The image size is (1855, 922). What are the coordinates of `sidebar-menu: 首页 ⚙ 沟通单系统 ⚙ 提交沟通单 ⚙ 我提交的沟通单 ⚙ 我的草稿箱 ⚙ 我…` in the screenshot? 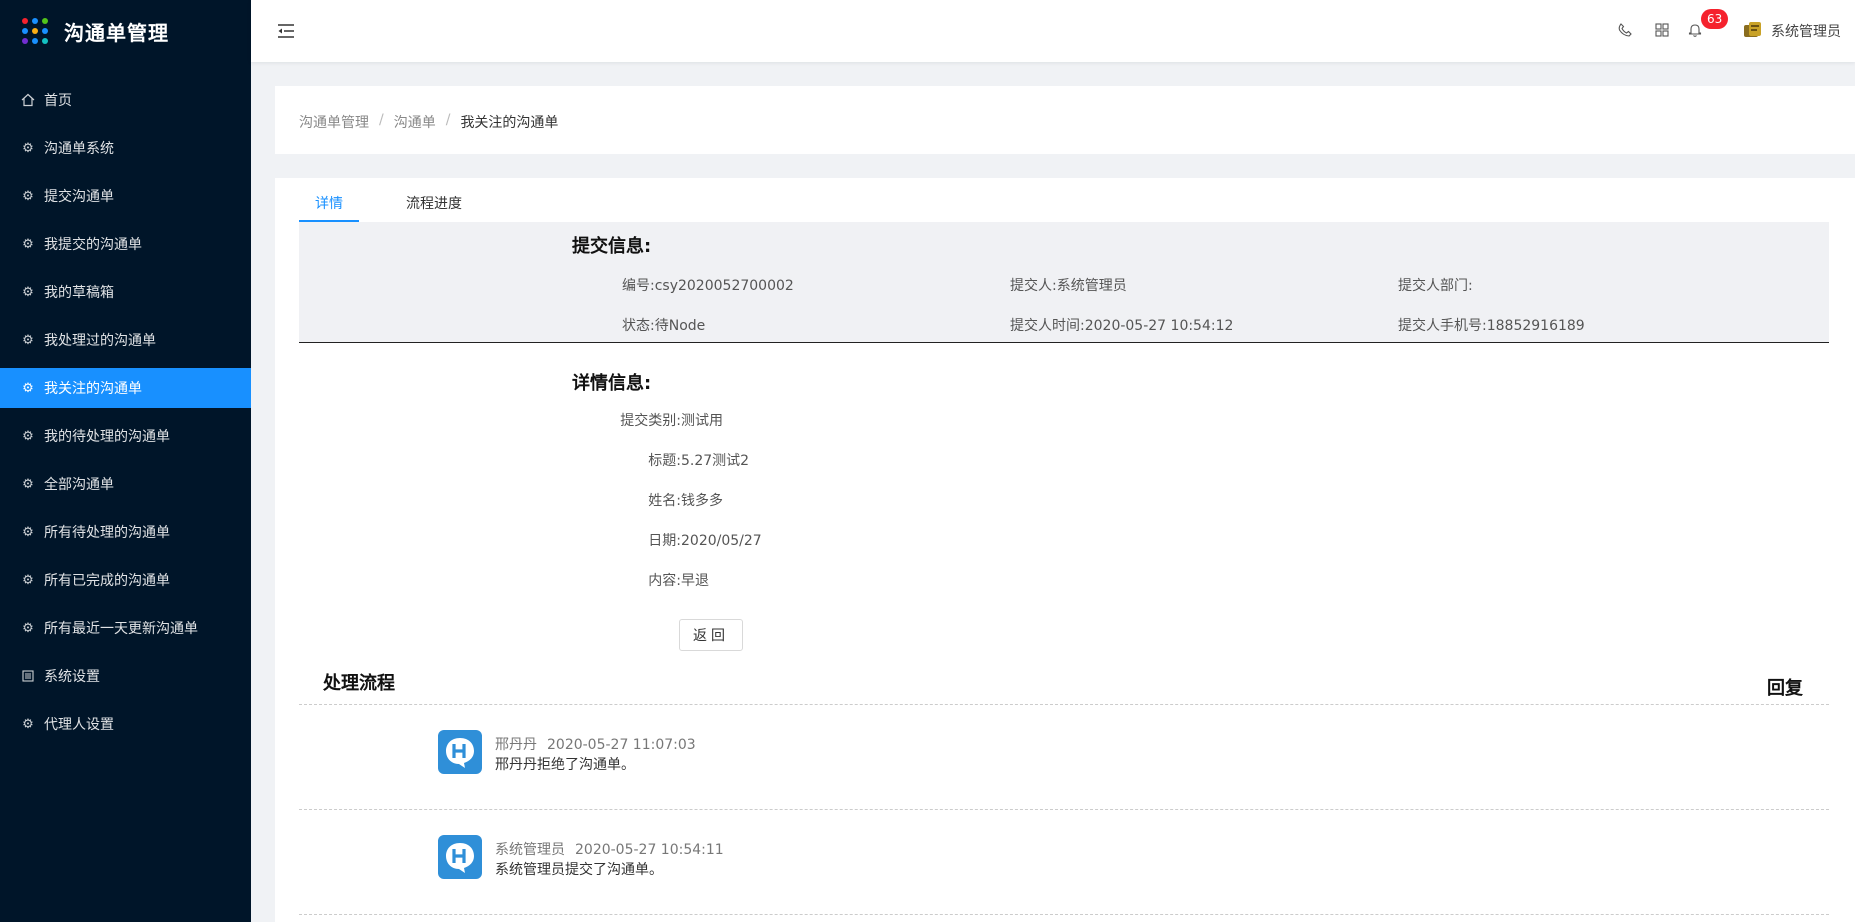 It's located at (125, 412).